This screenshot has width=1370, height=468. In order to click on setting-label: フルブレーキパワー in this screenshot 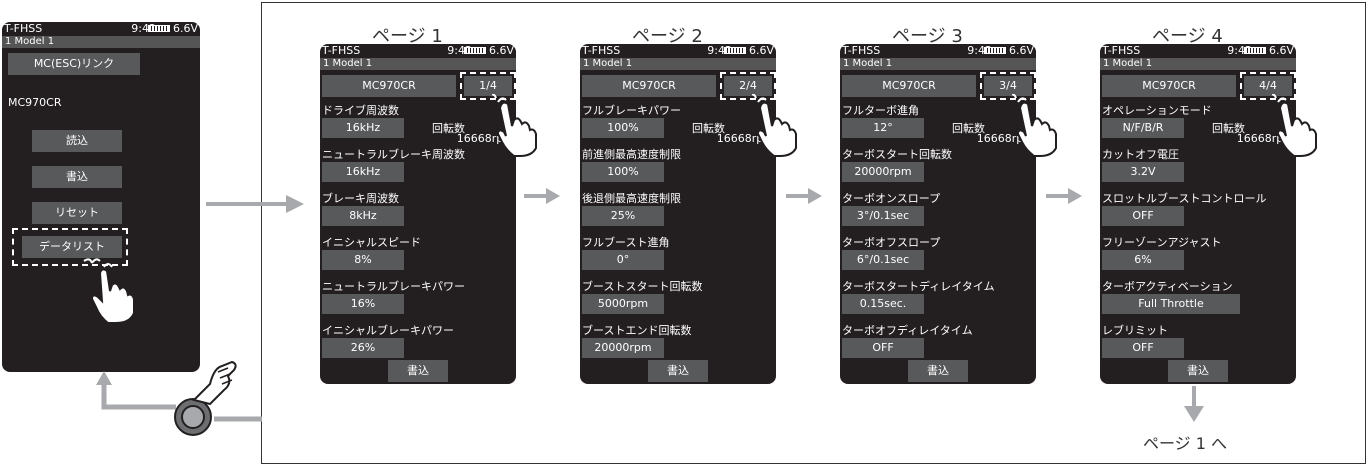, I will do `click(631, 110)`.